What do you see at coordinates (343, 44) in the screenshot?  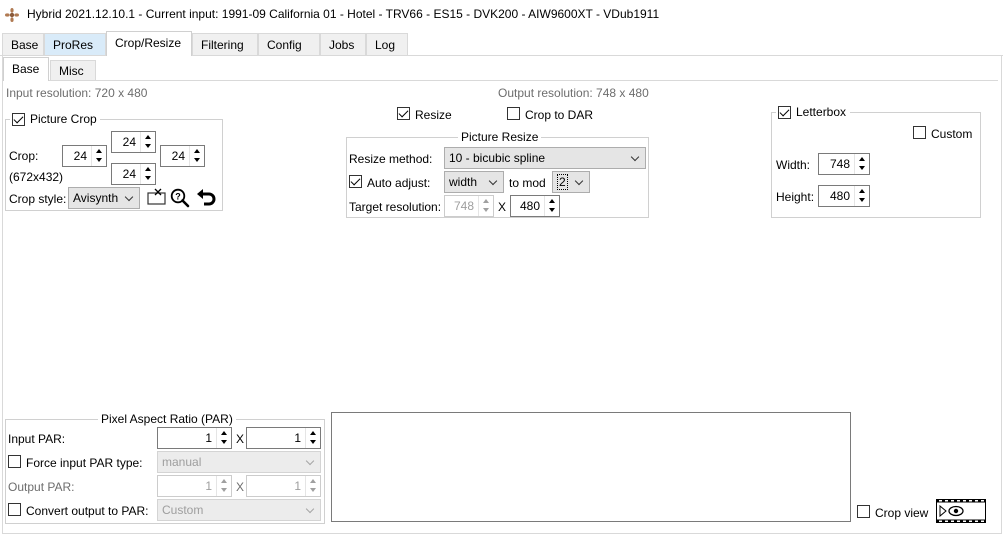 I see `tab-jobs: Jobs` at bounding box center [343, 44].